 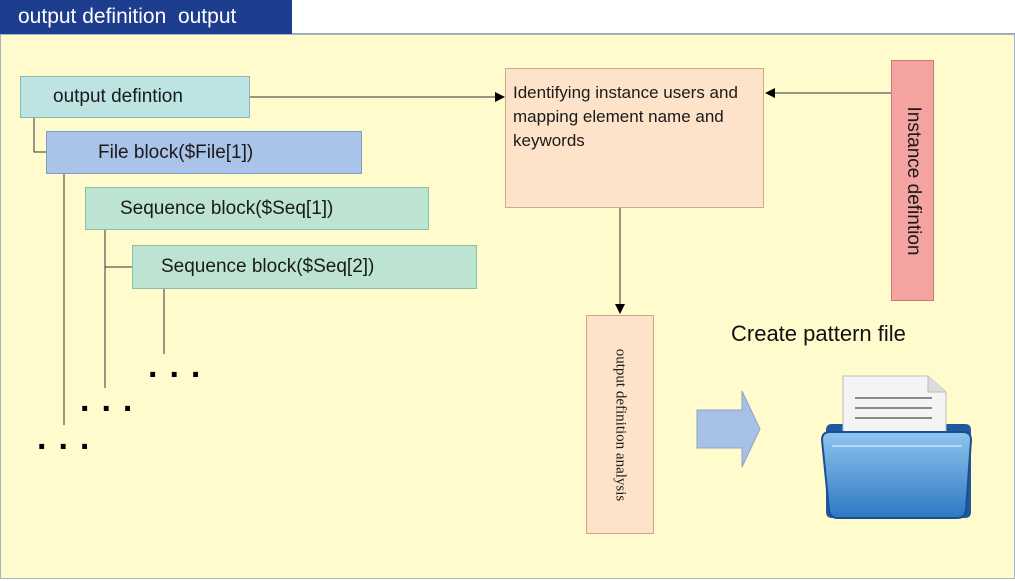 I want to click on instance-definition-label: Instance defintion, so click(x=913, y=180).